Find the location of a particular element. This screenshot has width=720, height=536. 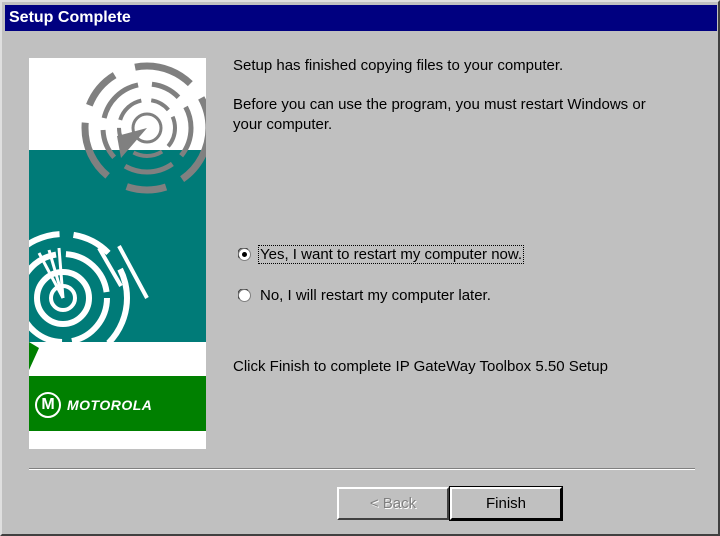

motorola-logo: M MOTOROLA is located at coordinates (93, 405).